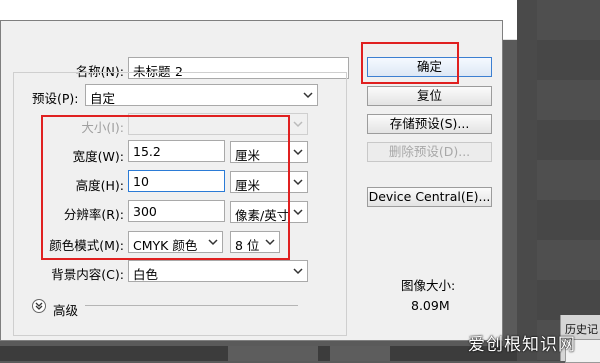 Image resolution: width=600 pixels, height=363 pixels. What do you see at coordinates (146, 274) in the screenshot?
I see `background-select-value: 白色` at bounding box center [146, 274].